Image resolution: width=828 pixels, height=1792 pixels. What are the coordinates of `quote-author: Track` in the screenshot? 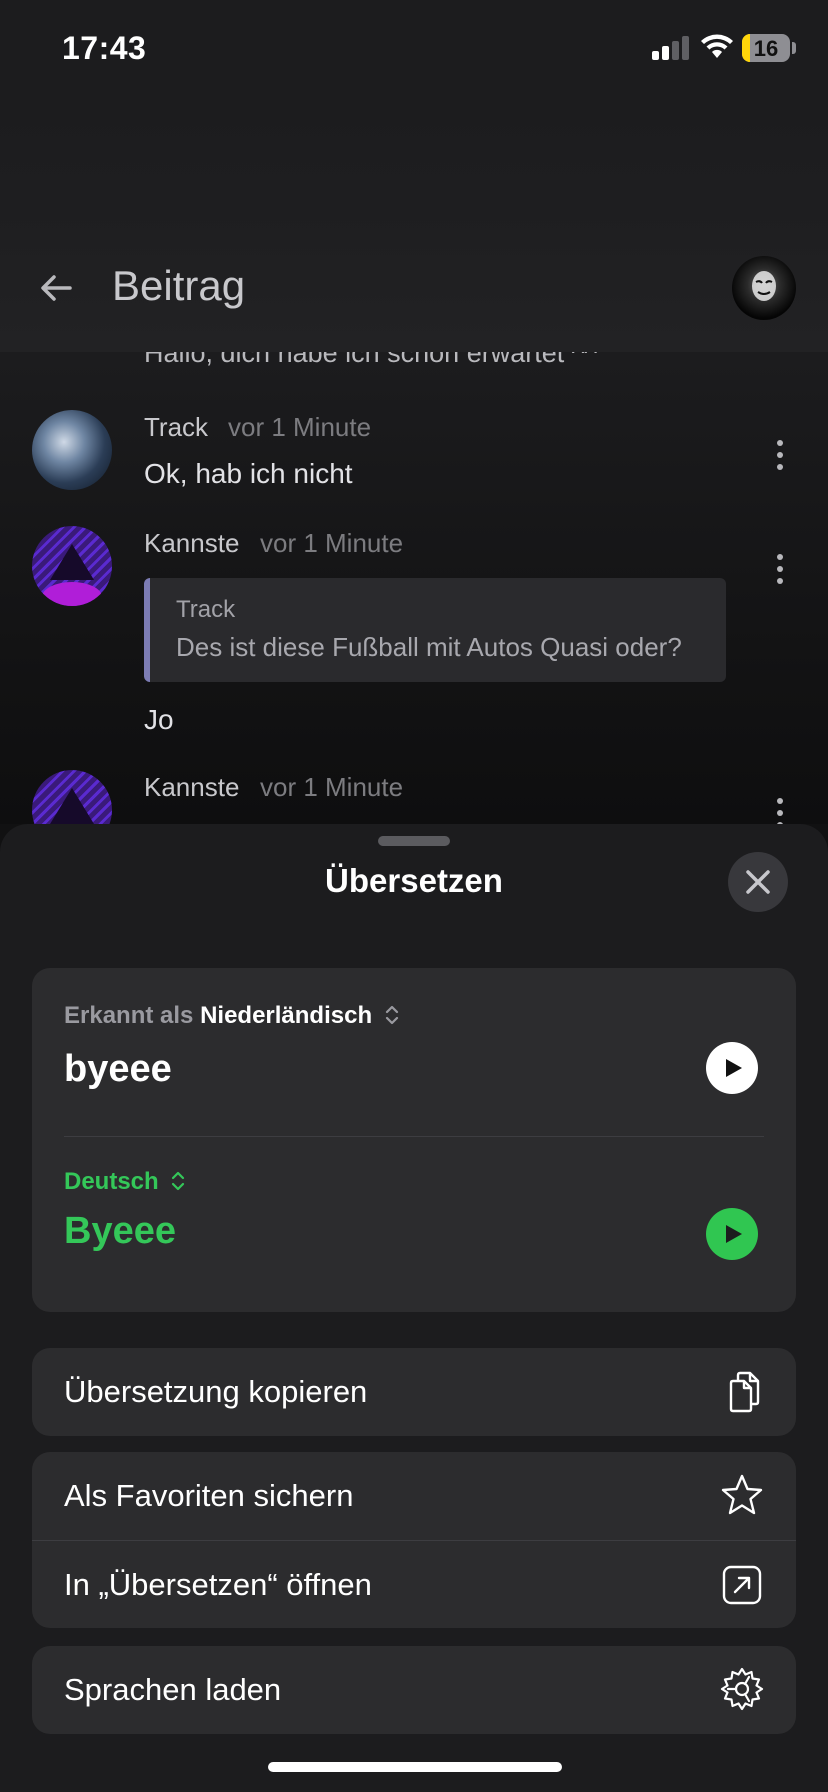 It's located at (206, 609).